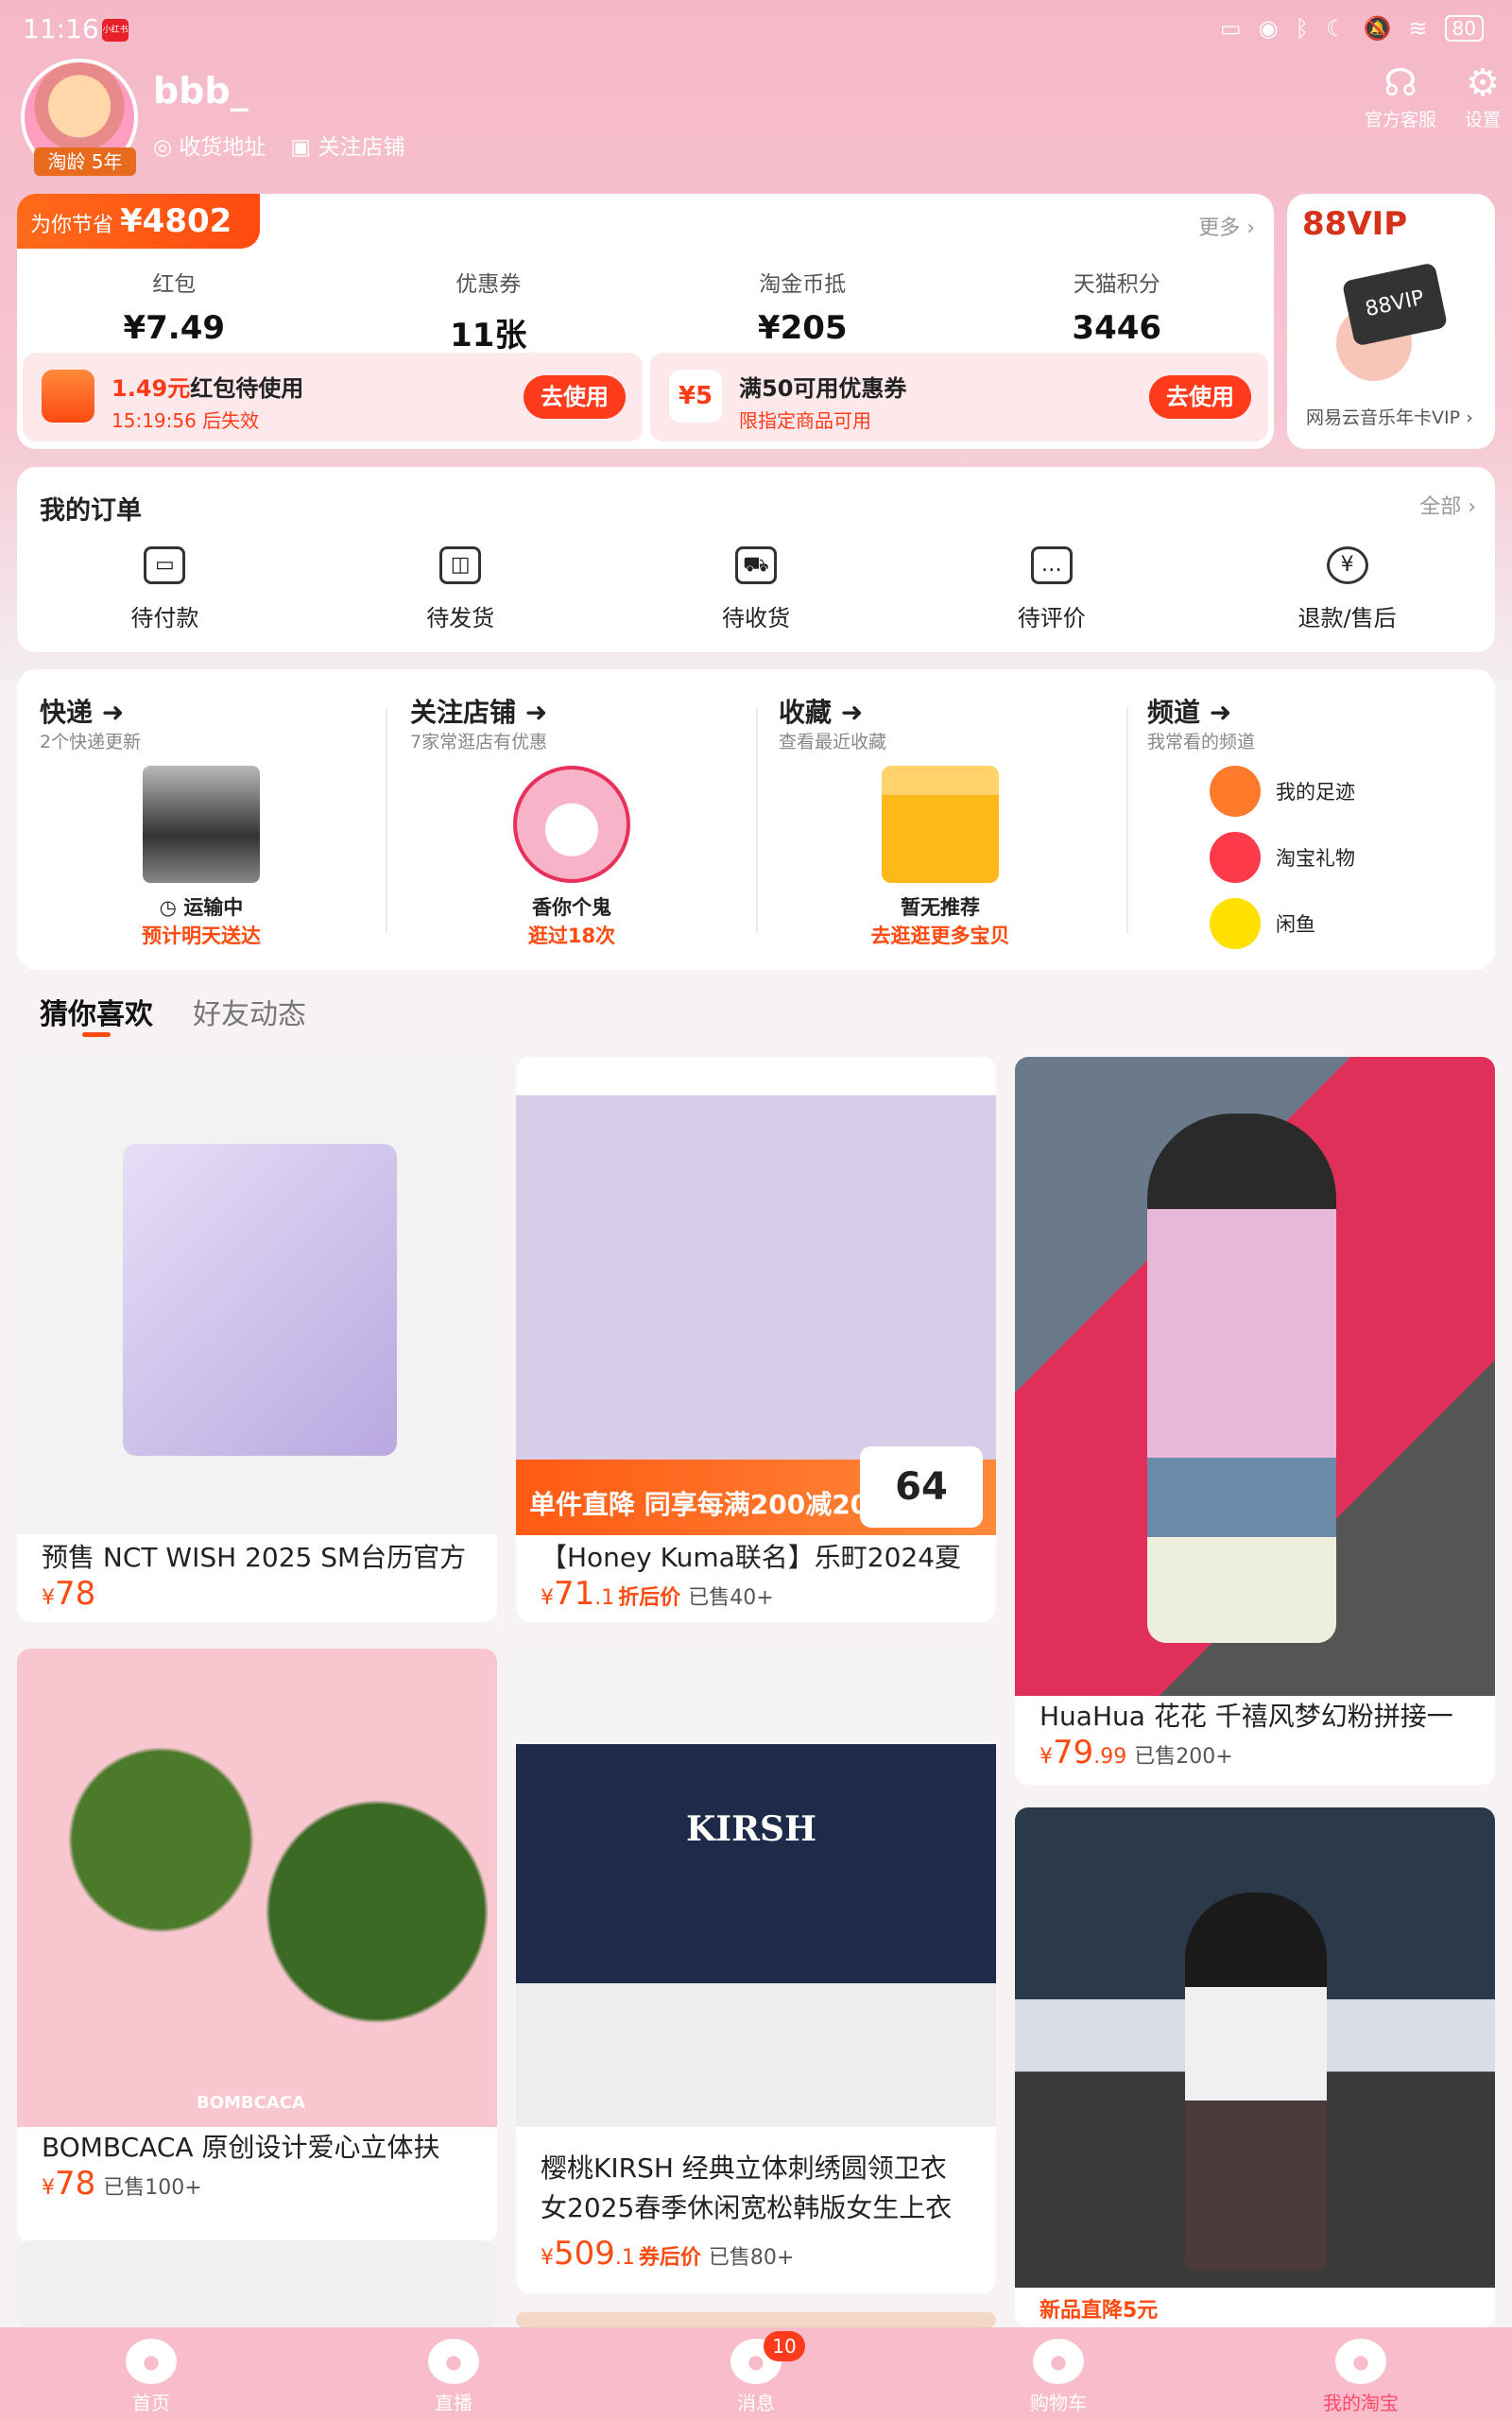 The image size is (1512, 2420). I want to click on nav-home: ● 首页, so click(151, 2373).